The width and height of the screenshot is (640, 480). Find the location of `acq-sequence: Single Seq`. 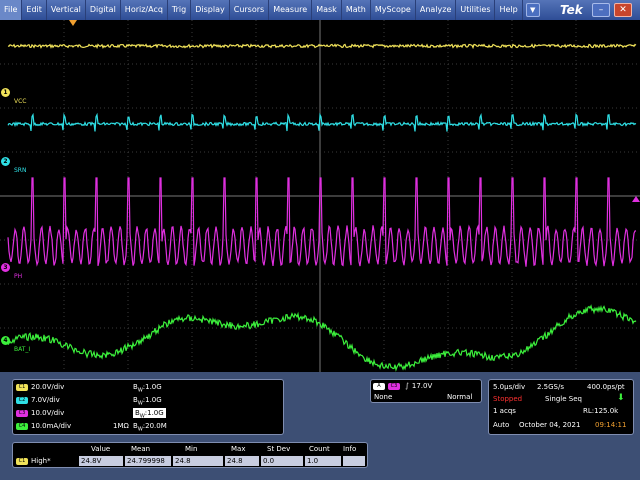

acq-sequence: Single Seq is located at coordinates (563, 399).